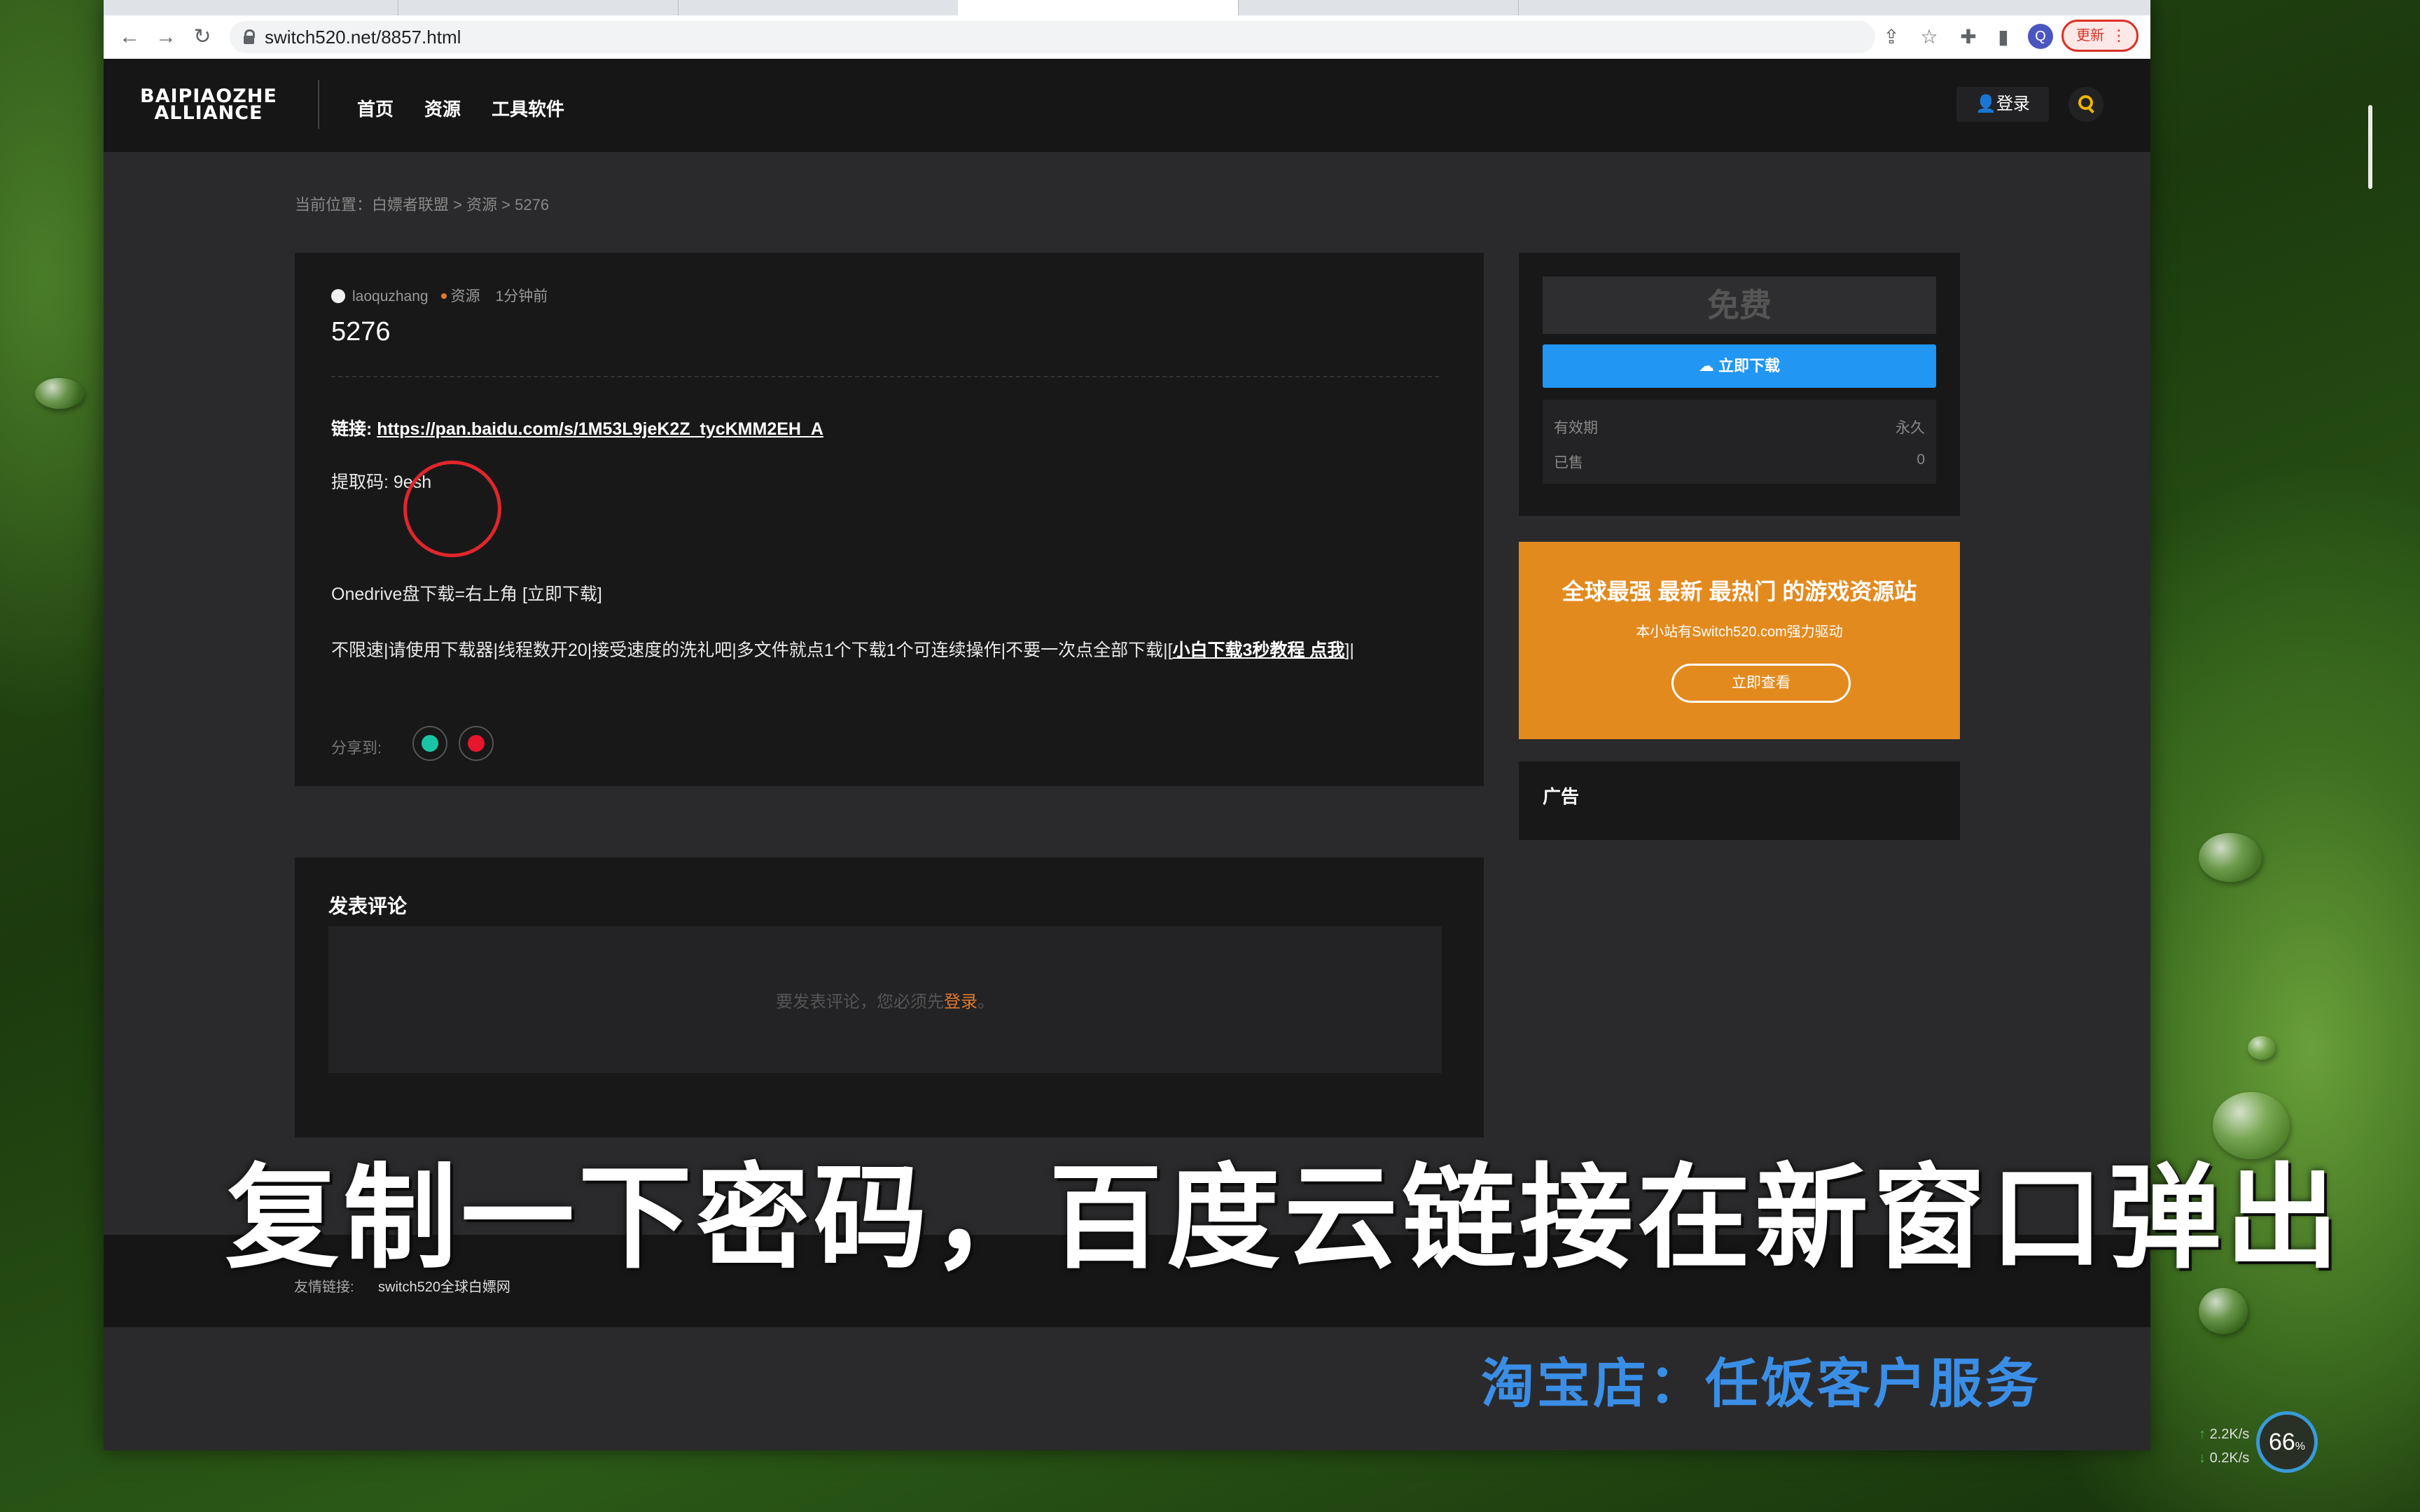 The image size is (2420, 1512). Describe the element at coordinates (2119, 35) in the screenshot. I see `menu-dots-icon: ⋮` at that location.